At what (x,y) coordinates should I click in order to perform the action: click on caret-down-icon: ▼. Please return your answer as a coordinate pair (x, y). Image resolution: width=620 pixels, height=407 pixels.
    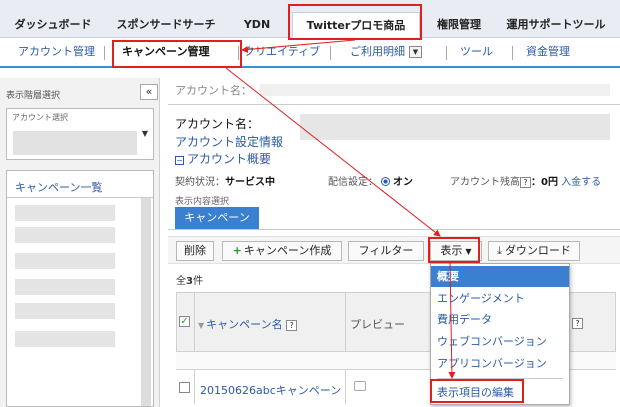
    Looking at the image, I should click on (144, 133).